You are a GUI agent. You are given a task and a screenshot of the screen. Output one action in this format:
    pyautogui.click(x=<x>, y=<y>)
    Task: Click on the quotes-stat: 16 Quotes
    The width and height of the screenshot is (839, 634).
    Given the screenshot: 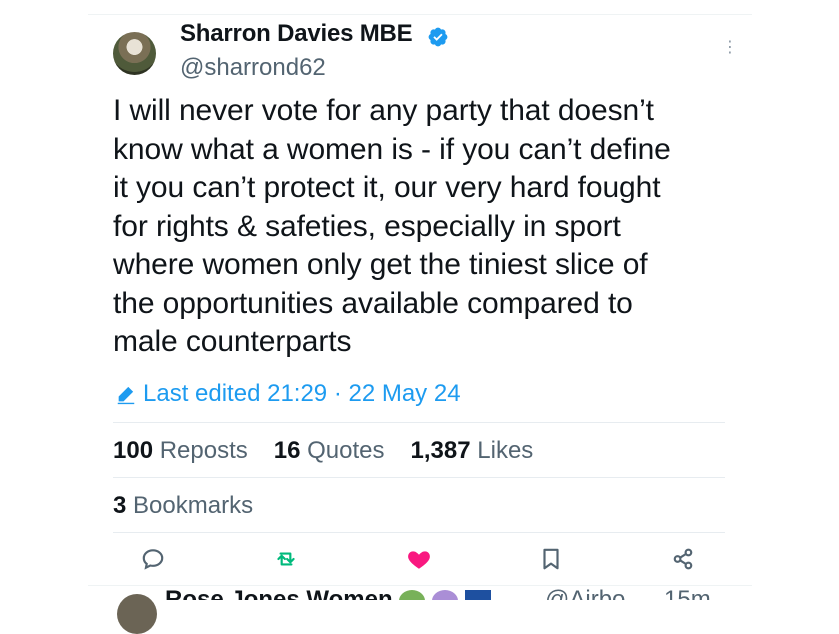 What is the action you would take?
    pyautogui.click(x=329, y=451)
    